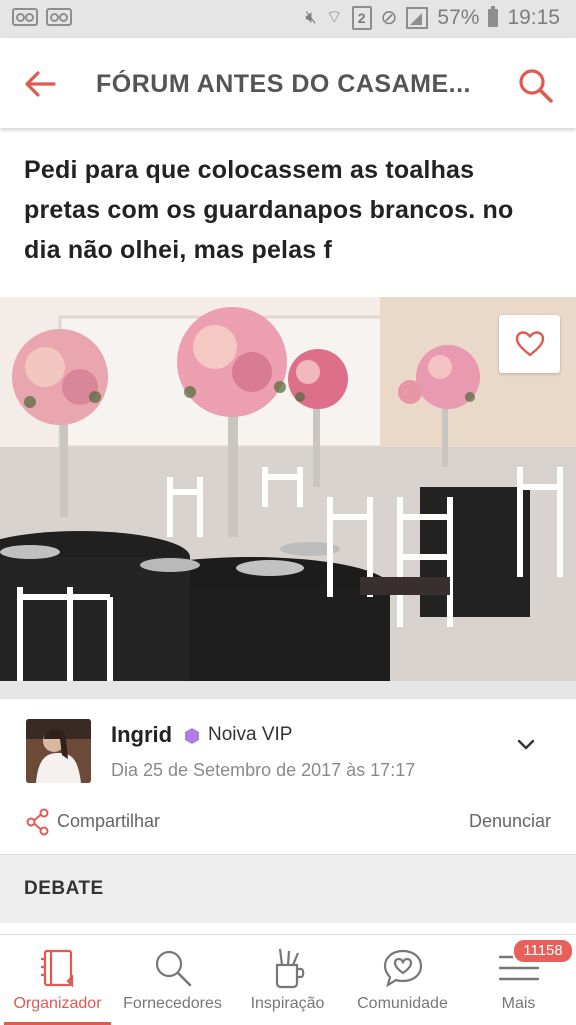  I want to click on wifi-icon: ⌔, so click(334, 17).